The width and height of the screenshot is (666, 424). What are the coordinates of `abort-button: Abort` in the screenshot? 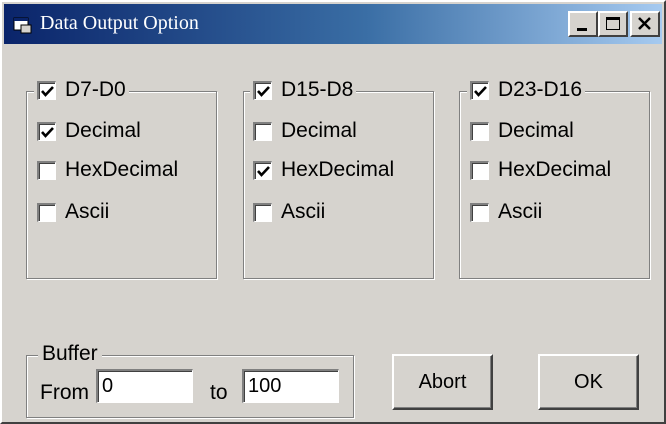 It's located at (442, 382).